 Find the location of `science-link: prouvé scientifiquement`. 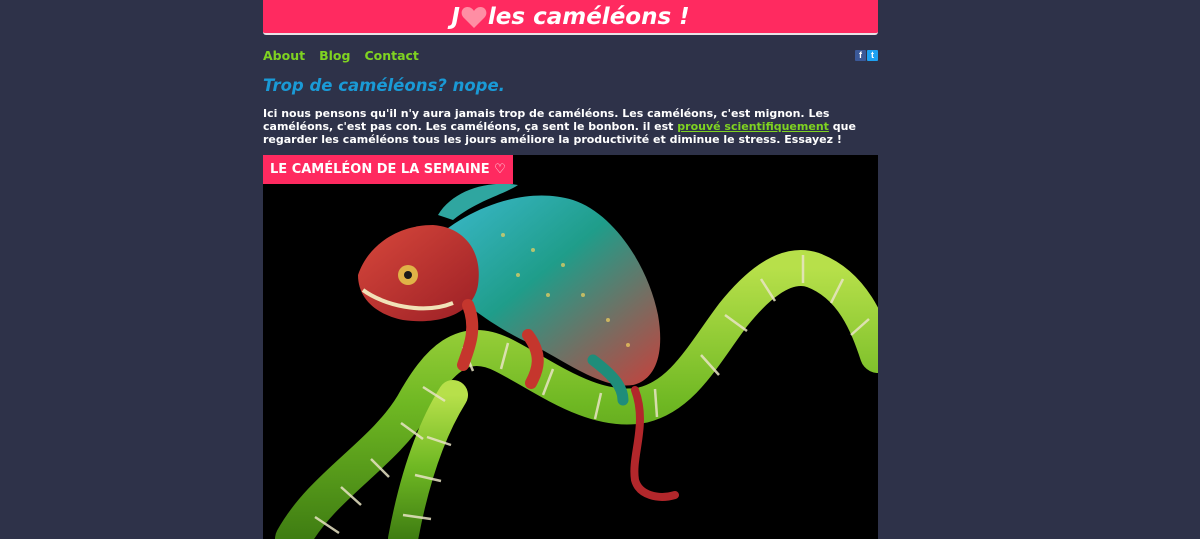

science-link: prouvé scientifiquement is located at coordinates (753, 126).